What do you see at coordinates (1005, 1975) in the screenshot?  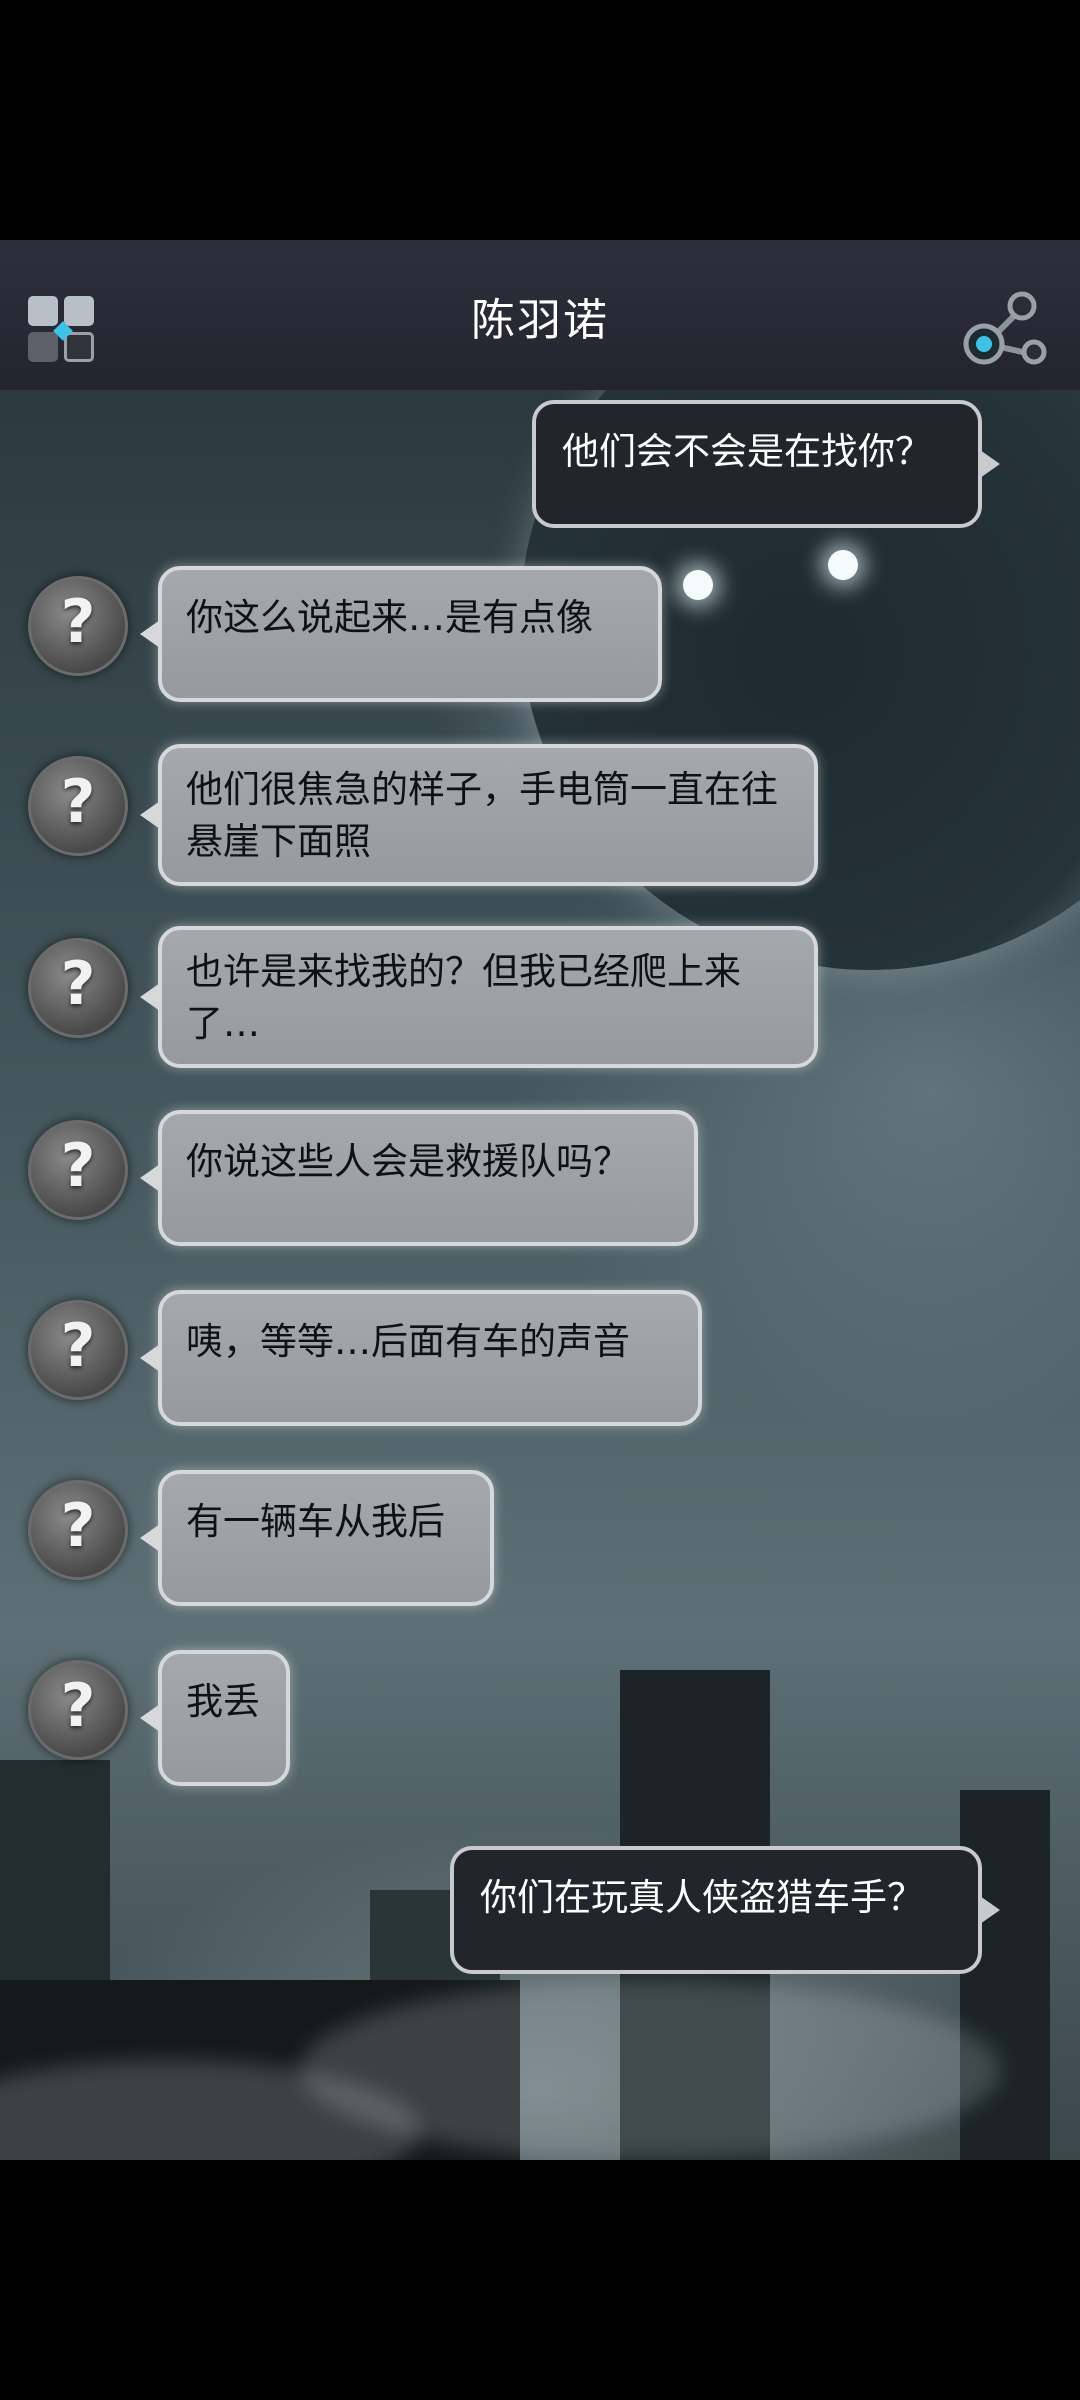 I see `tower` at bounding box center [1005, 1975].